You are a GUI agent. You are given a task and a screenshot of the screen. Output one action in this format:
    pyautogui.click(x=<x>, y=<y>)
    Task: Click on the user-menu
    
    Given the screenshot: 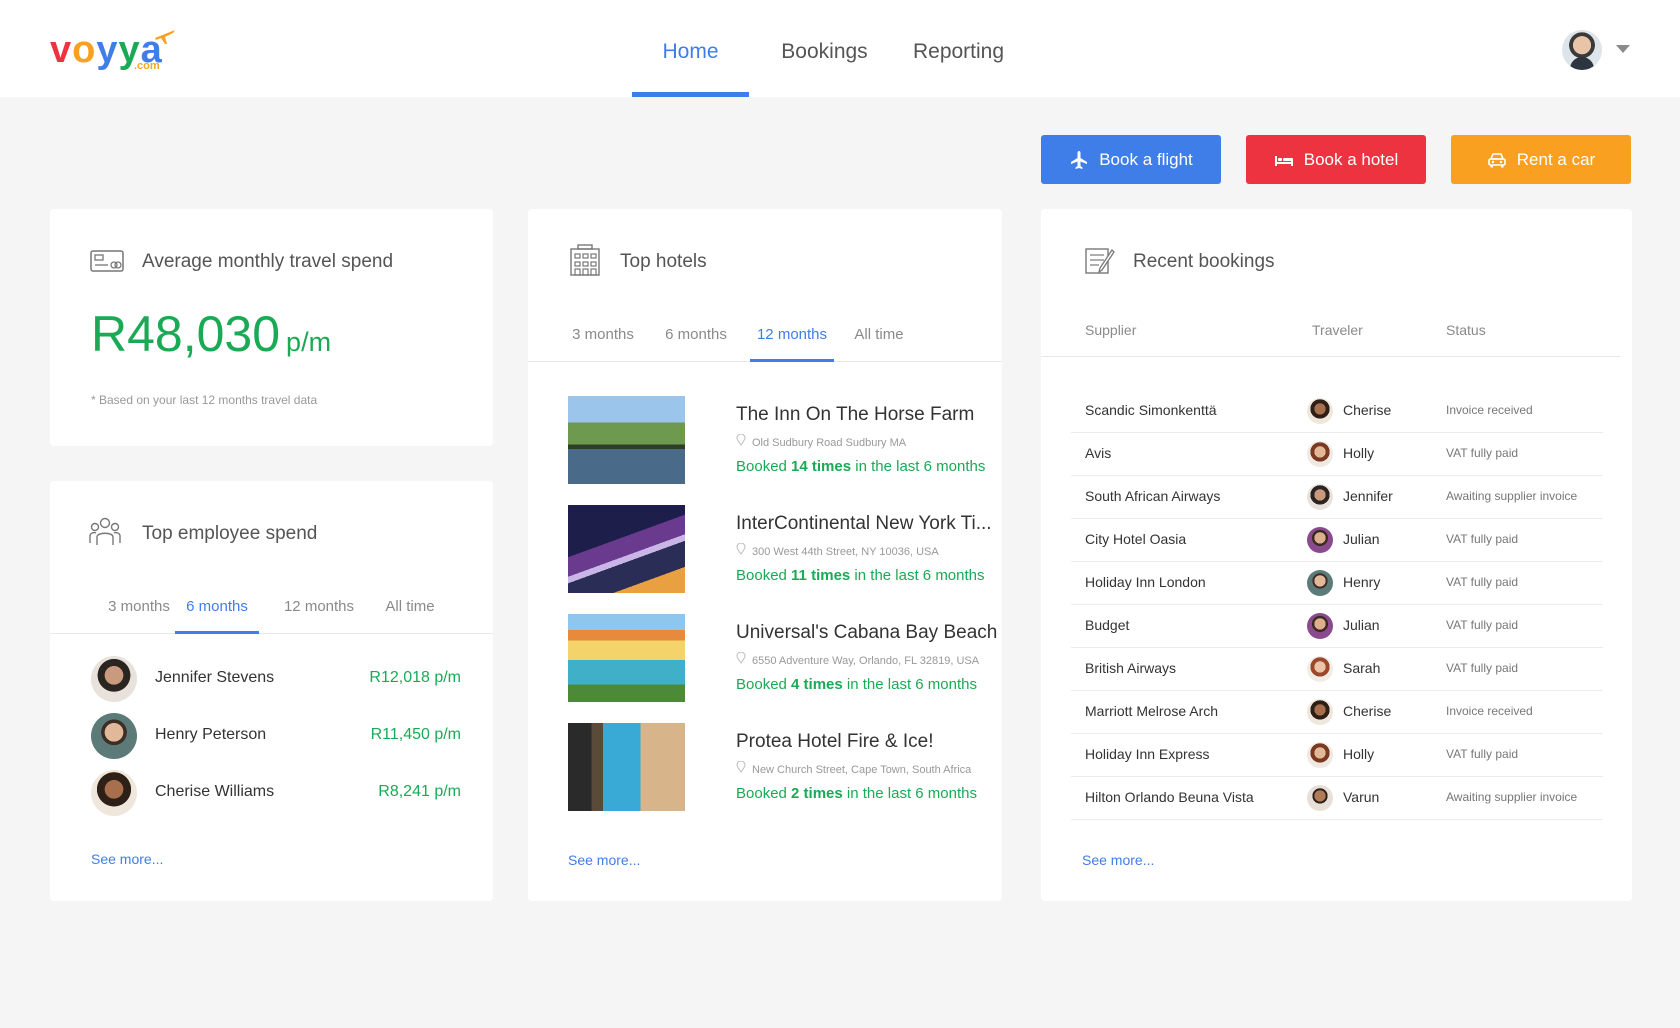 What is the action you would take?
    pyautogui.click(x=1602, y=51)
    